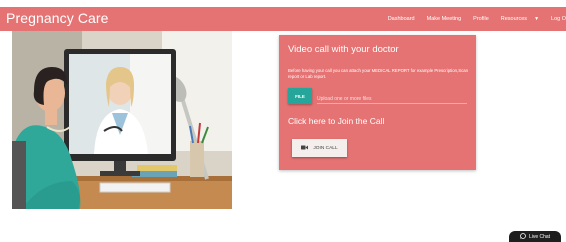 The image size is (566, 242). I want to click on card-title: Video call with your doctor, so click(343, 49).